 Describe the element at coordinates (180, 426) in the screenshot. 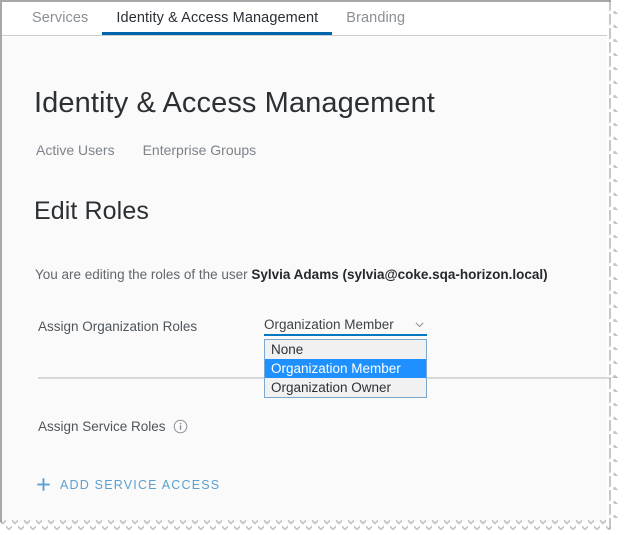

I see `info-circle-icon` at that location.